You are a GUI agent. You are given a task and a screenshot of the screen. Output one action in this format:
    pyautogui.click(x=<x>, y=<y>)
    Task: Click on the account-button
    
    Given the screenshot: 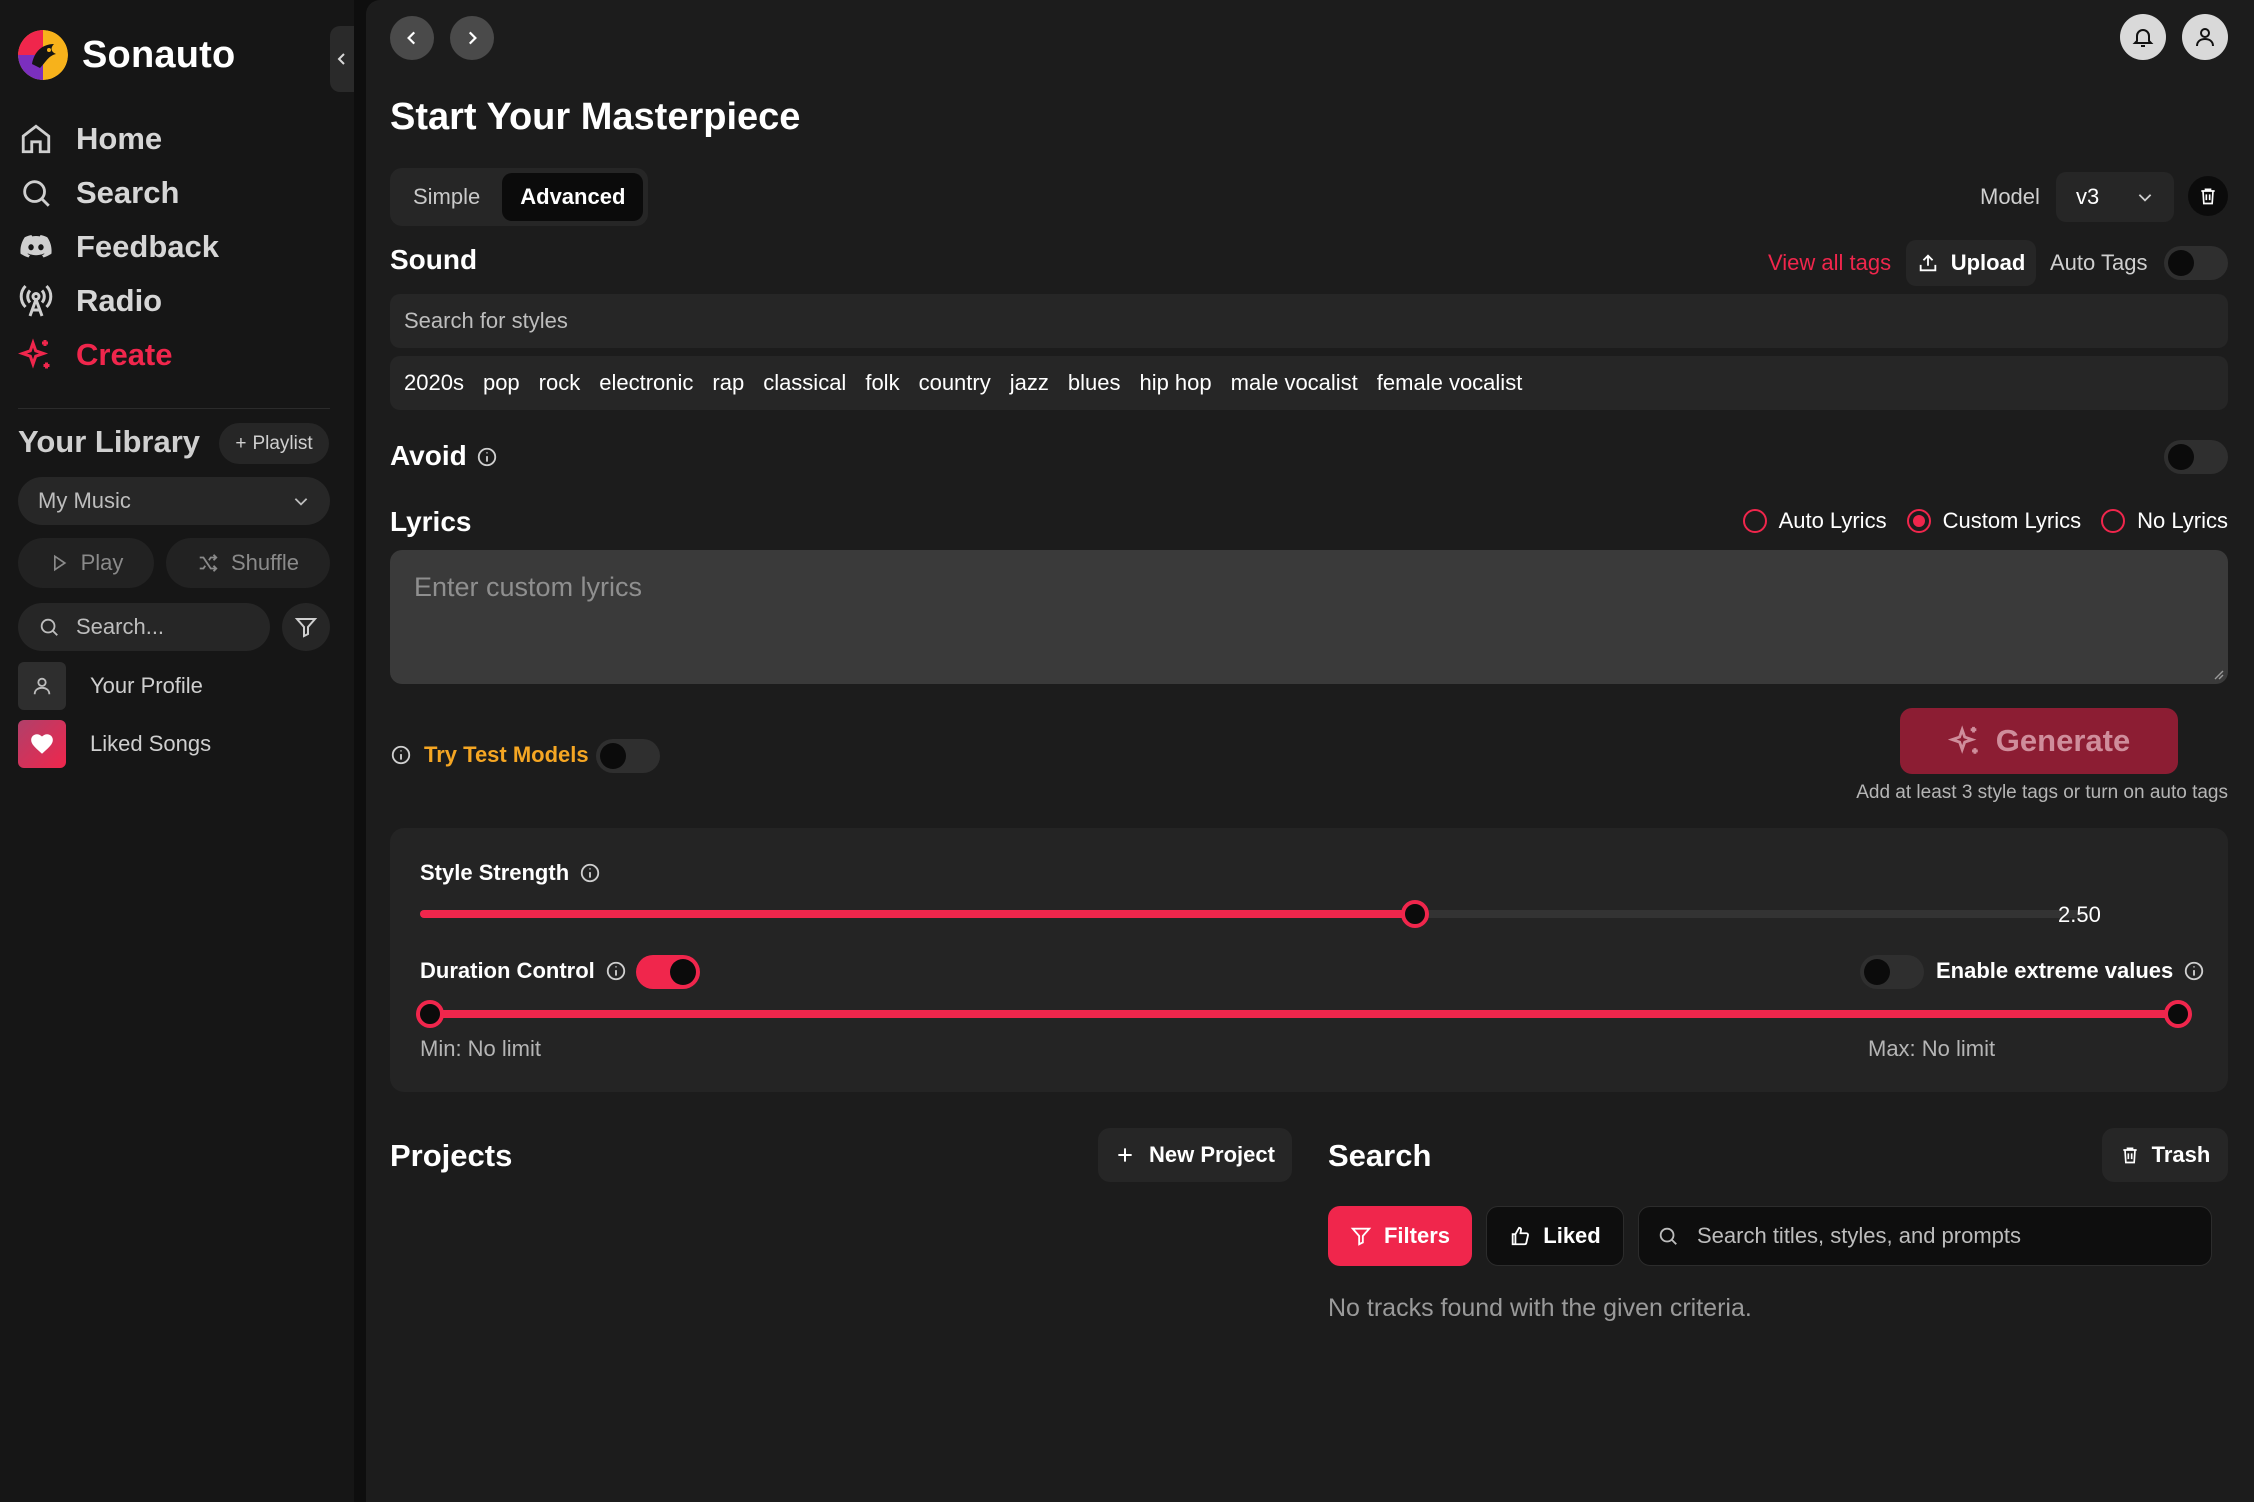 What is the action you would take?
    pyautogui.click(x=2205, y=37)
    